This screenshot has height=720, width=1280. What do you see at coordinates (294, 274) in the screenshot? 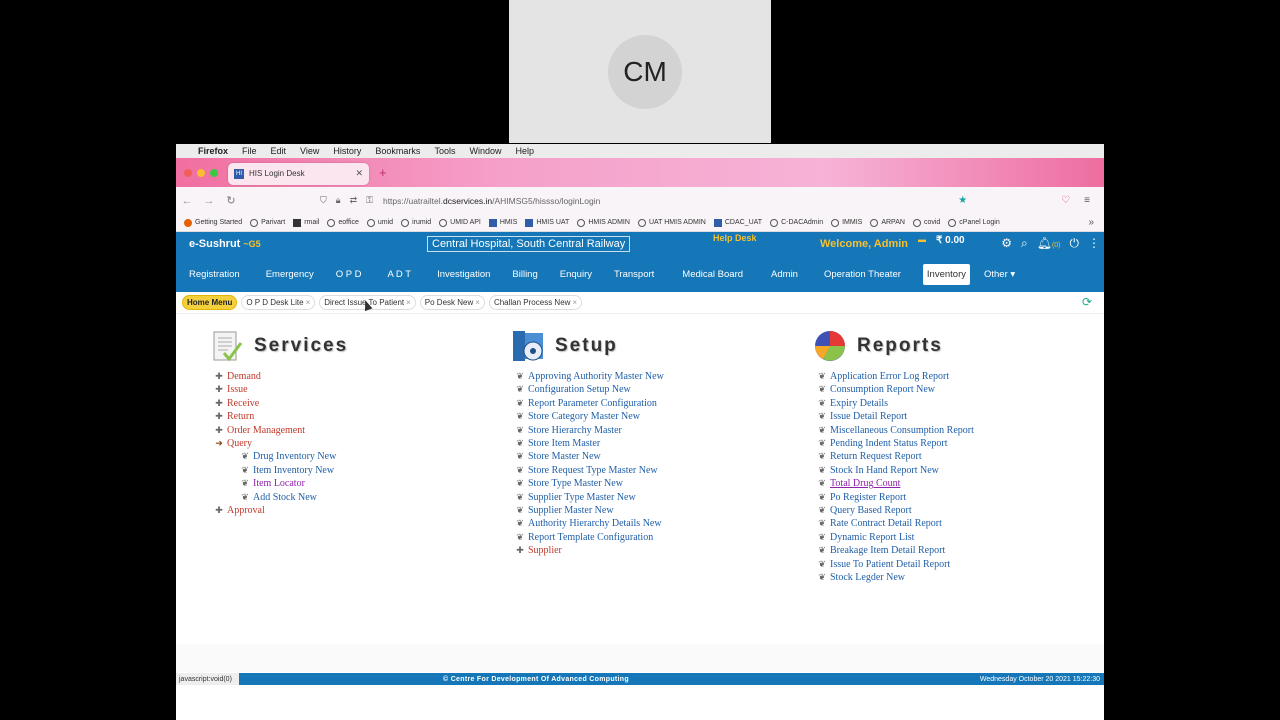
I see `nav-emergency: Emergency` at bounding box center [294, 274].